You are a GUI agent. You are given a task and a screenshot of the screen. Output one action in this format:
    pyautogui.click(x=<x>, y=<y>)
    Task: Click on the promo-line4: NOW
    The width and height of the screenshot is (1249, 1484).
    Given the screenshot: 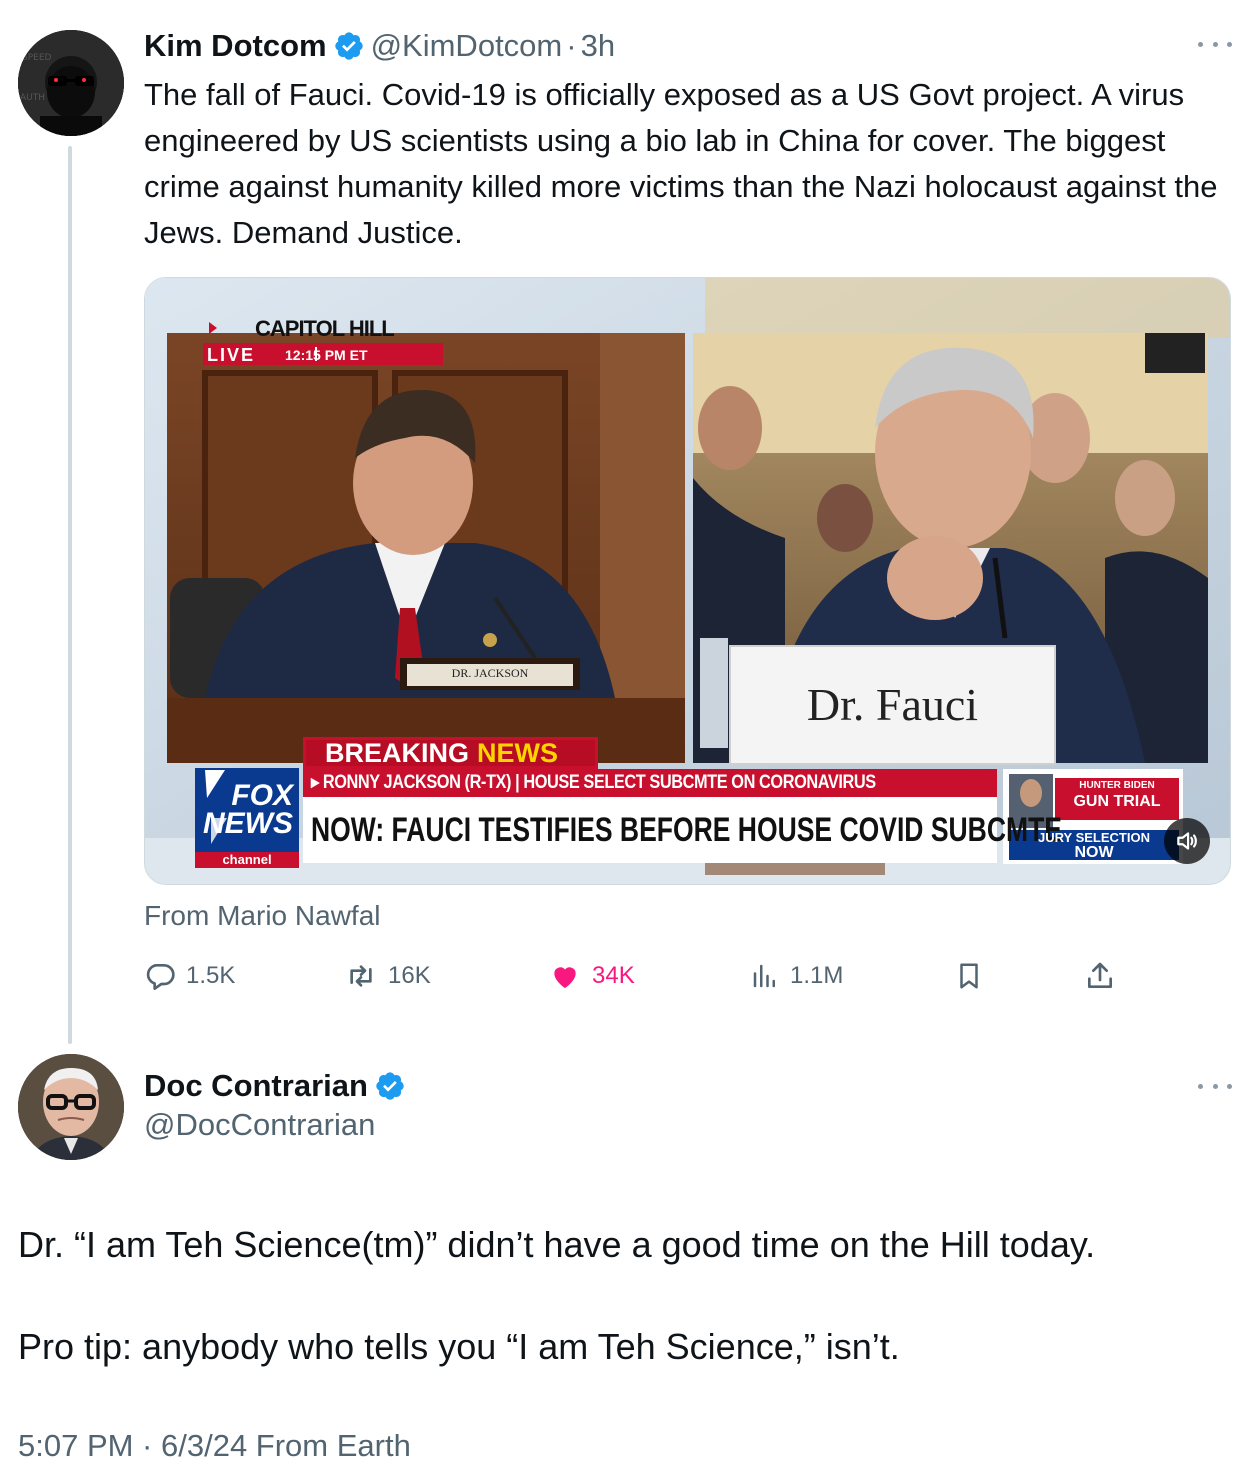 What is the action you would take?
    pyautogui.click(x=1094, y=852)
    